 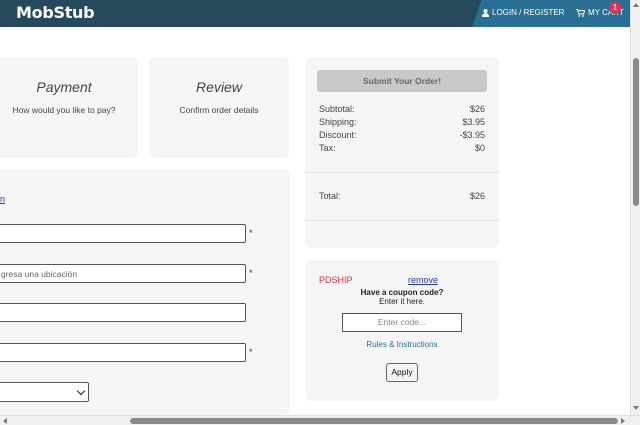 I want to click on discount-label: Discount:, so click(x=338, y=135).